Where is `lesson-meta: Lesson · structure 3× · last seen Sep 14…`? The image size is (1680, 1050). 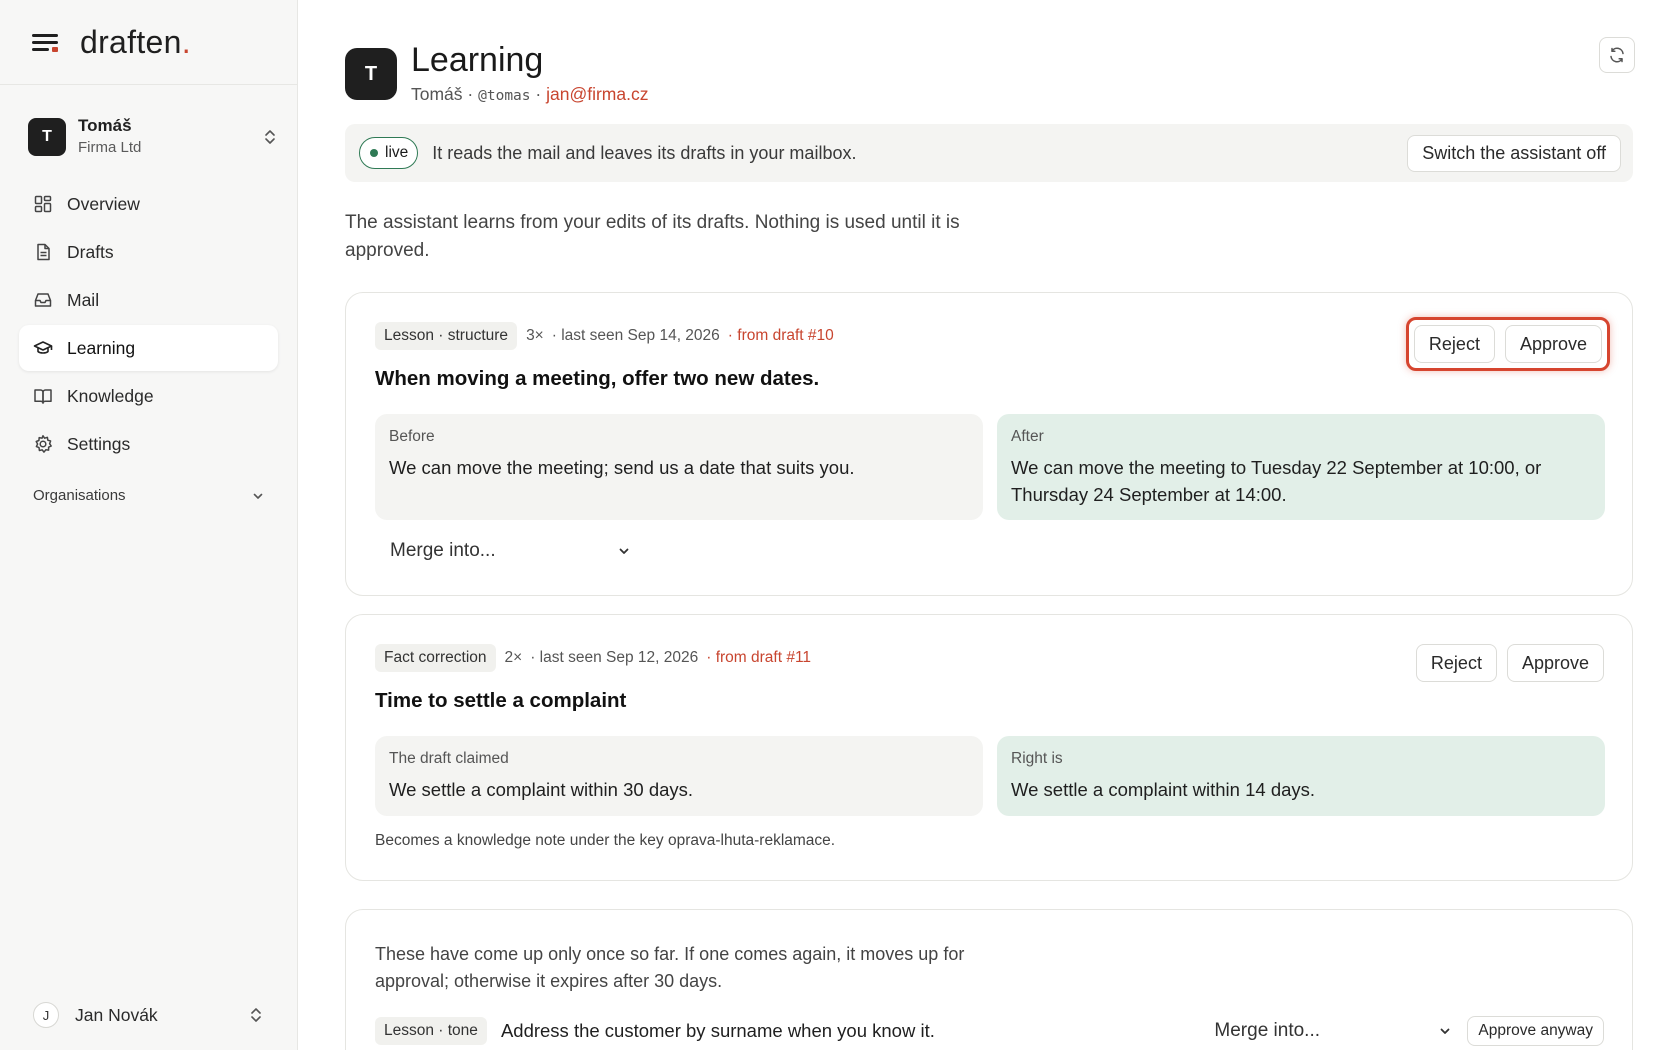 lesson-meta: Lesson · structure 3× · last seen Sep 14… is located at coordinates (604, 336).